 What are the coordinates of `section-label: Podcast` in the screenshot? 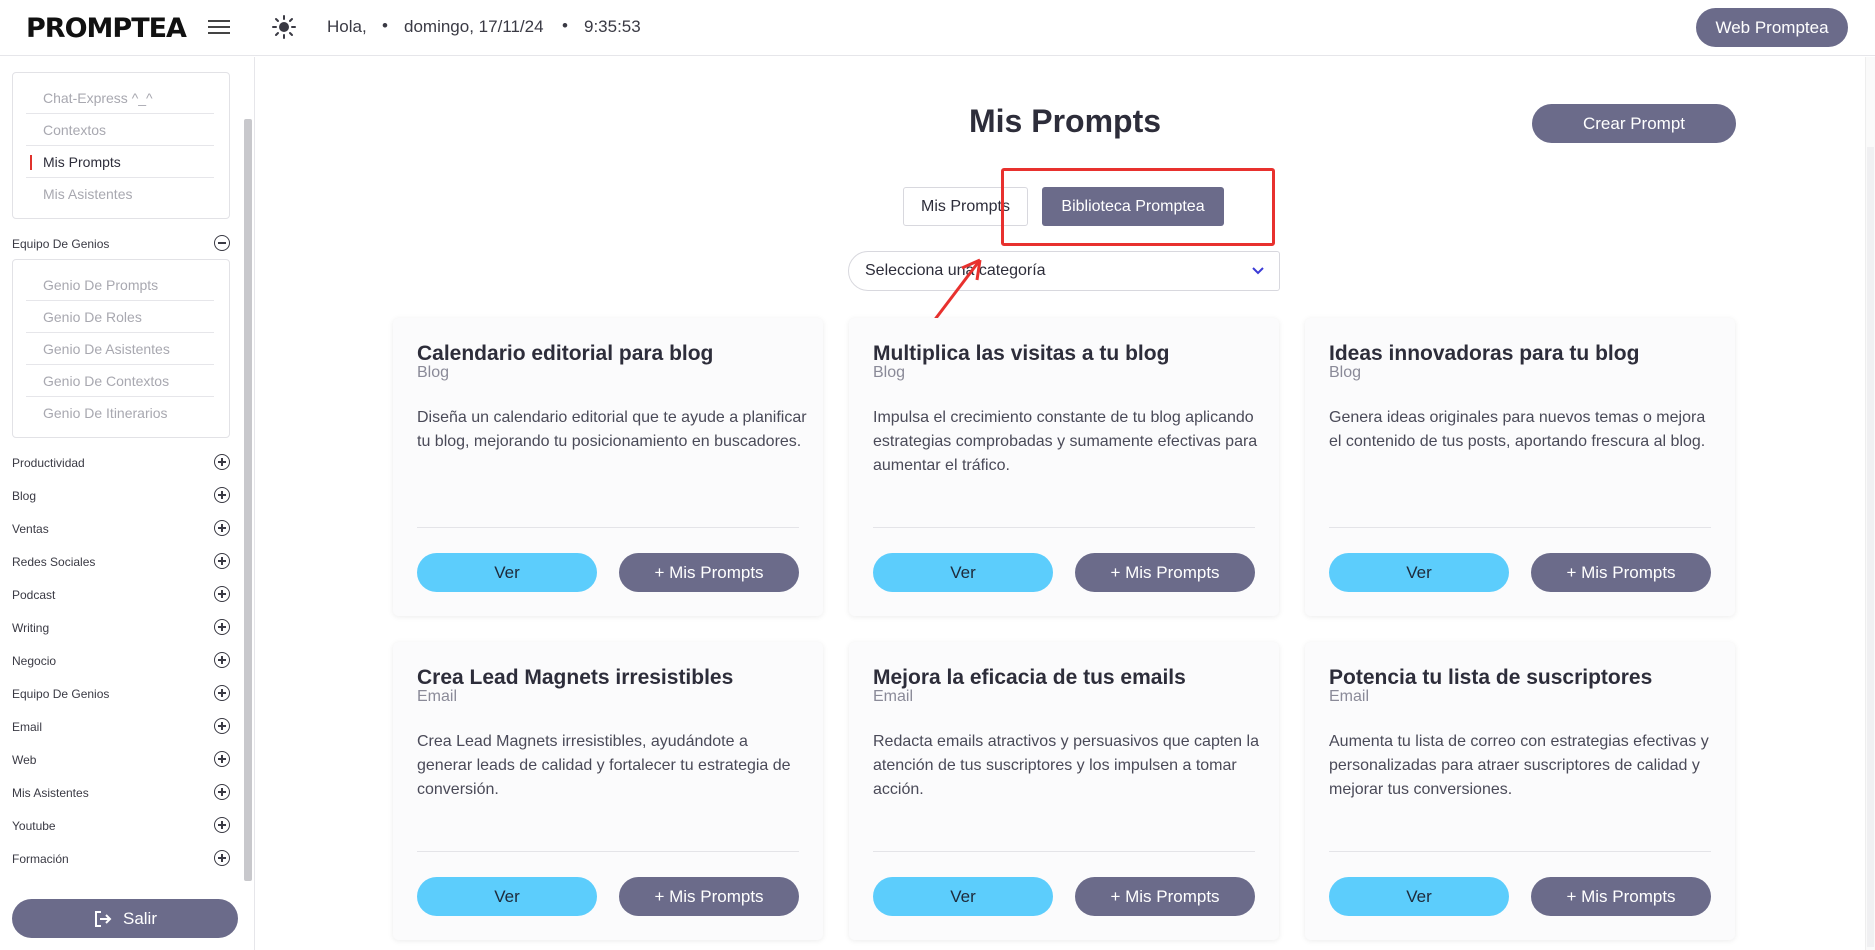 It's located at (34, 595).